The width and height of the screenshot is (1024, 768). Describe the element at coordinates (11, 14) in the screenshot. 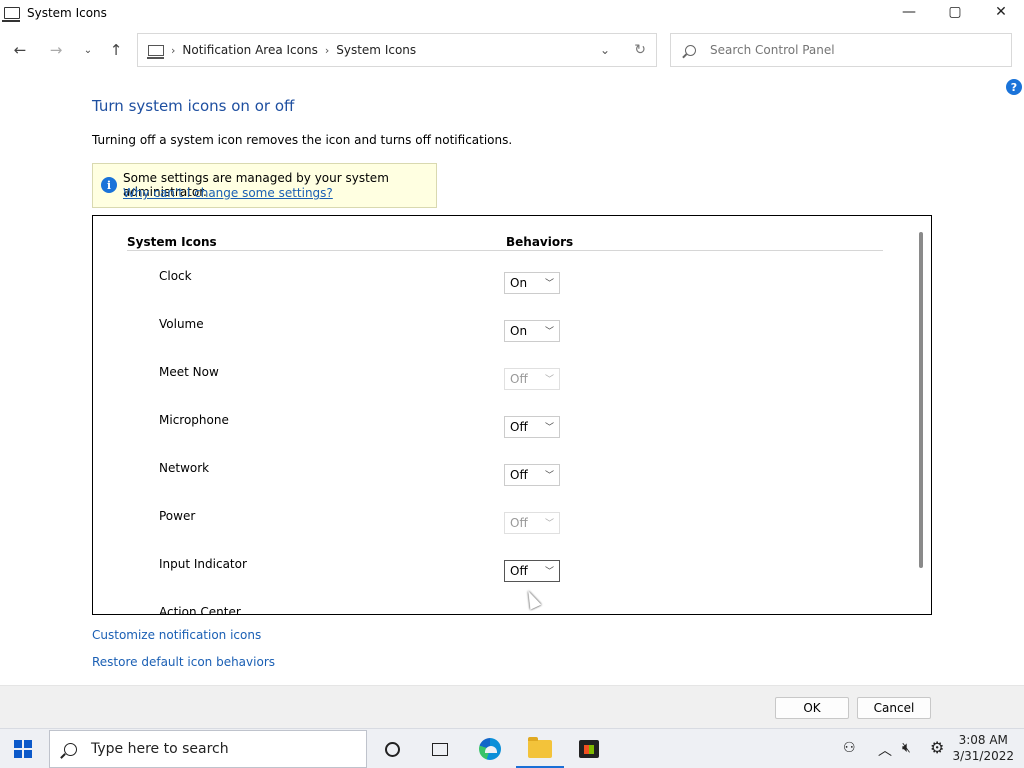

I see `control-panel-icon` at that location.